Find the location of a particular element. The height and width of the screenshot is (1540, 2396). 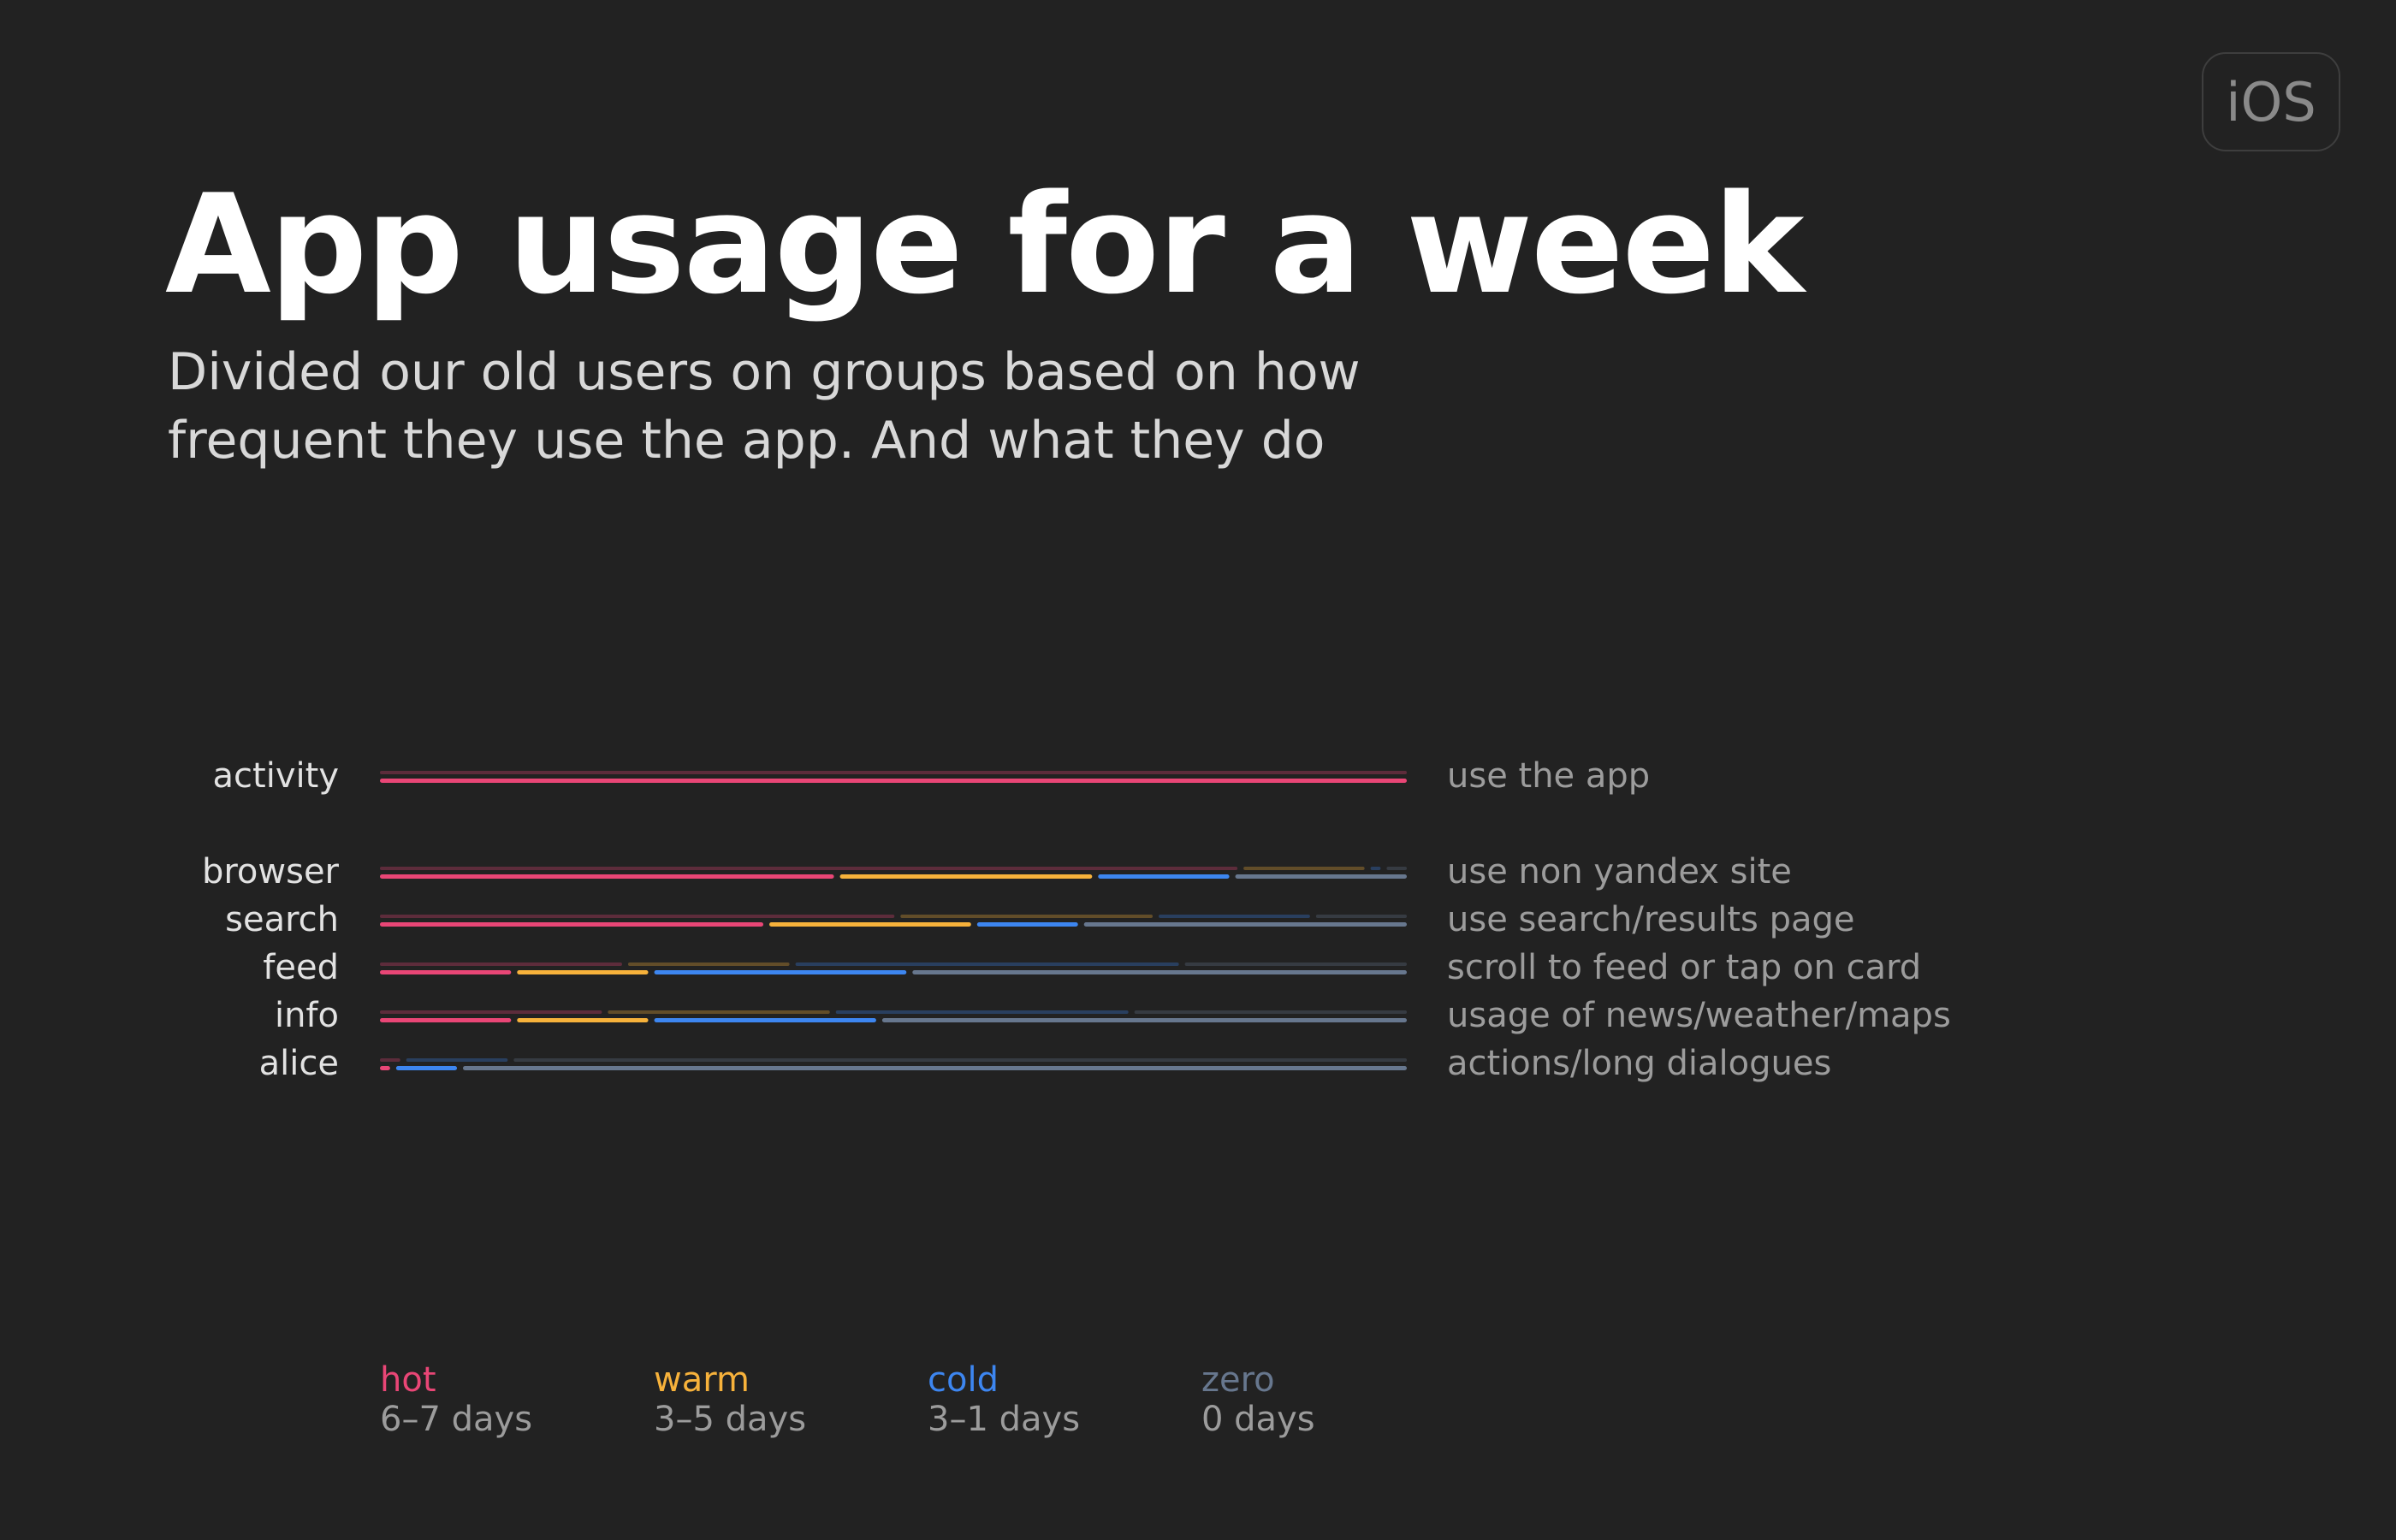

feed-warm-bg-segment is located at coordinates (709, 964).